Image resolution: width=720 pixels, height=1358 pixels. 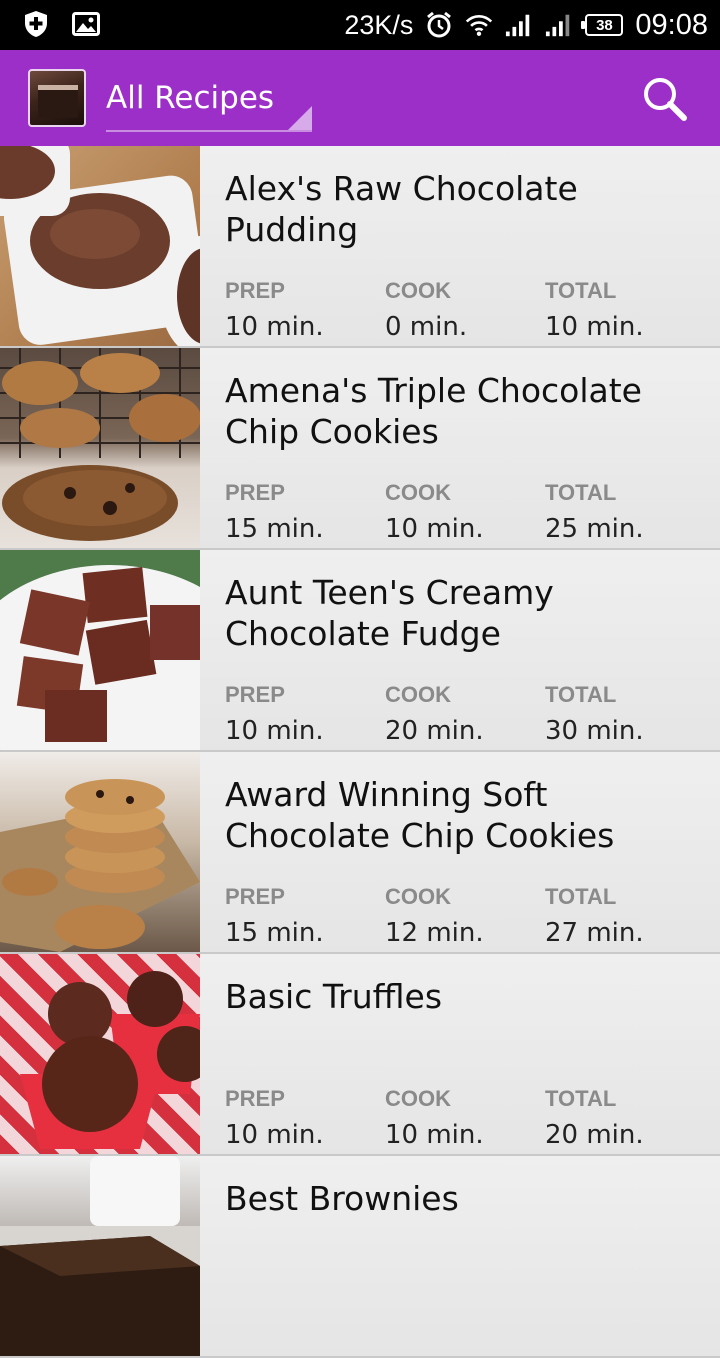 What do you see at coordinates (379, 24) in the screenshot?
I see `network-speed: 23K/s` at bounding box center [379, 24].